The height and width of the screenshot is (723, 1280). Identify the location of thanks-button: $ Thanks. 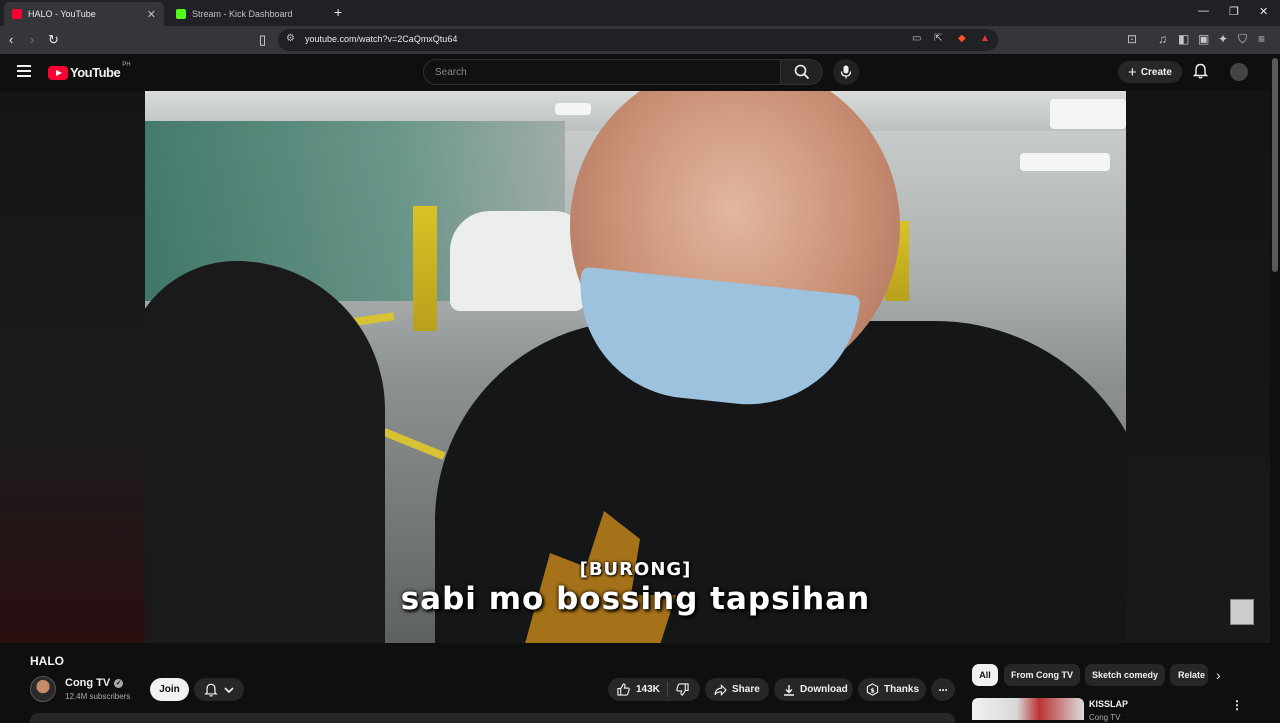
(892, 689).